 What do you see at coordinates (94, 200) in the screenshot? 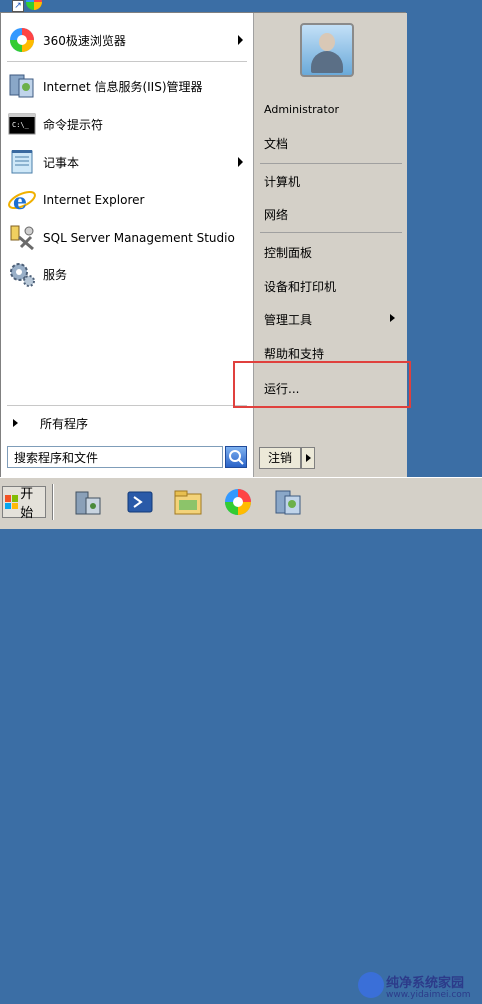
I see `program-label: Internet Explorer` at bounding box center [94, 200].